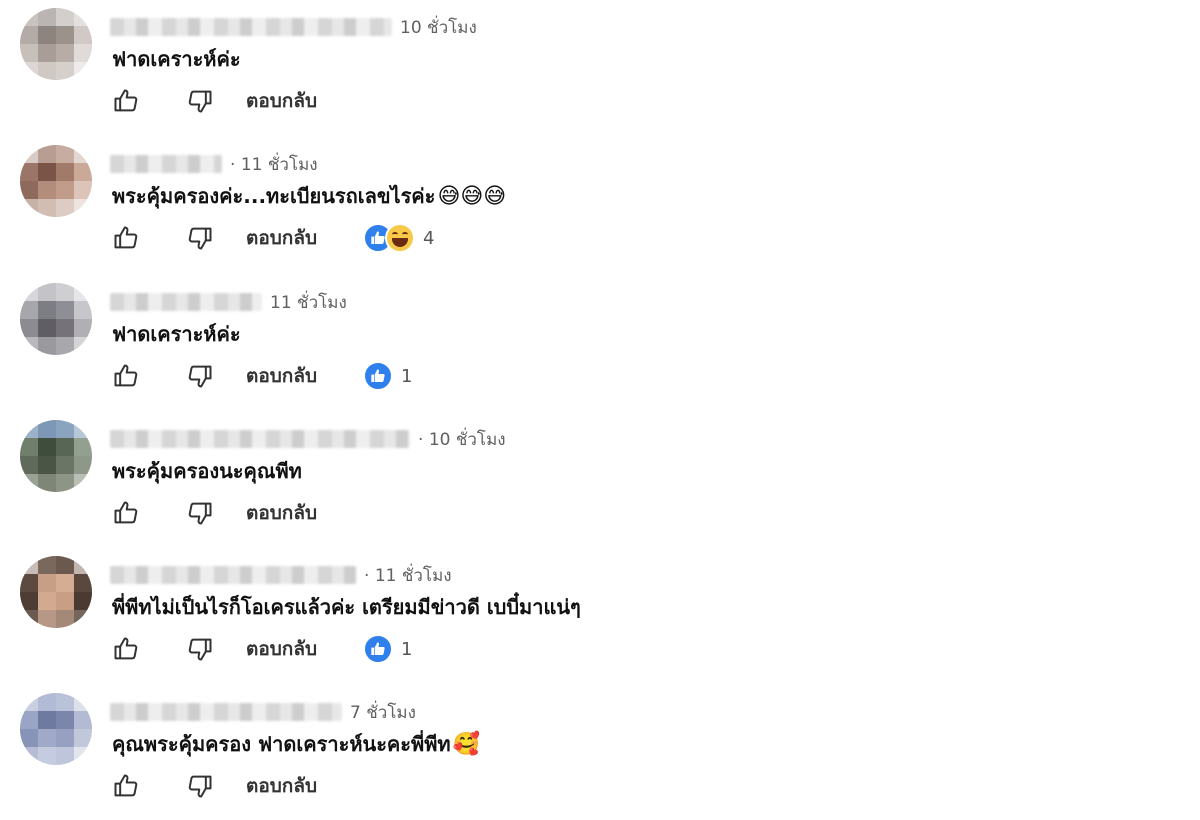 The width and height of the screenshot is (1200, 820). Describe the element at coordinates (281, 744) in the screenshot. I see `comment-text-body: คุณพระคุ้มครอง ฟาดเคราะห์นะคะพี่พีท` at that location.